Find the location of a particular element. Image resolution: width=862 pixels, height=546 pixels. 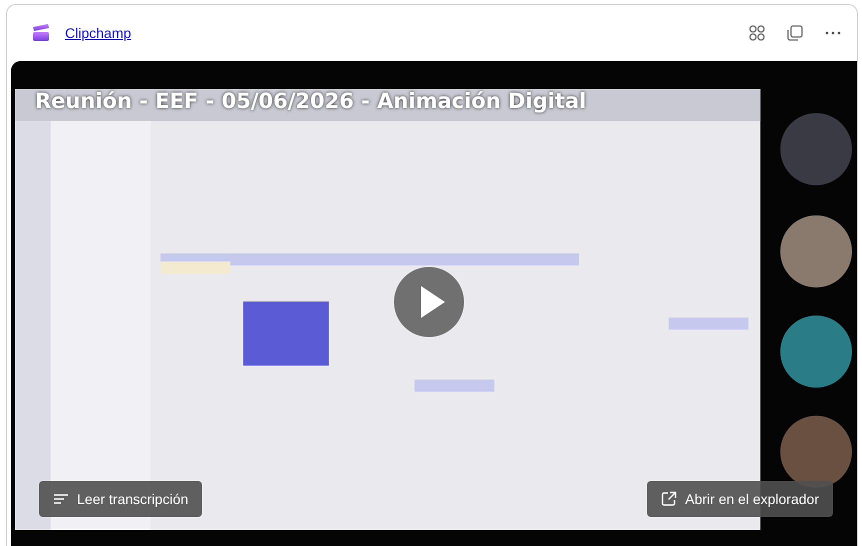

transcript-icon is located at coordinates (61, 499).